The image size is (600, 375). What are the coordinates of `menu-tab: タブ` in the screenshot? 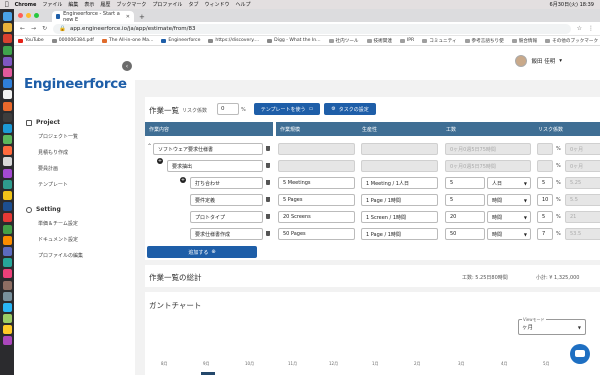 It's located at (193, 4).